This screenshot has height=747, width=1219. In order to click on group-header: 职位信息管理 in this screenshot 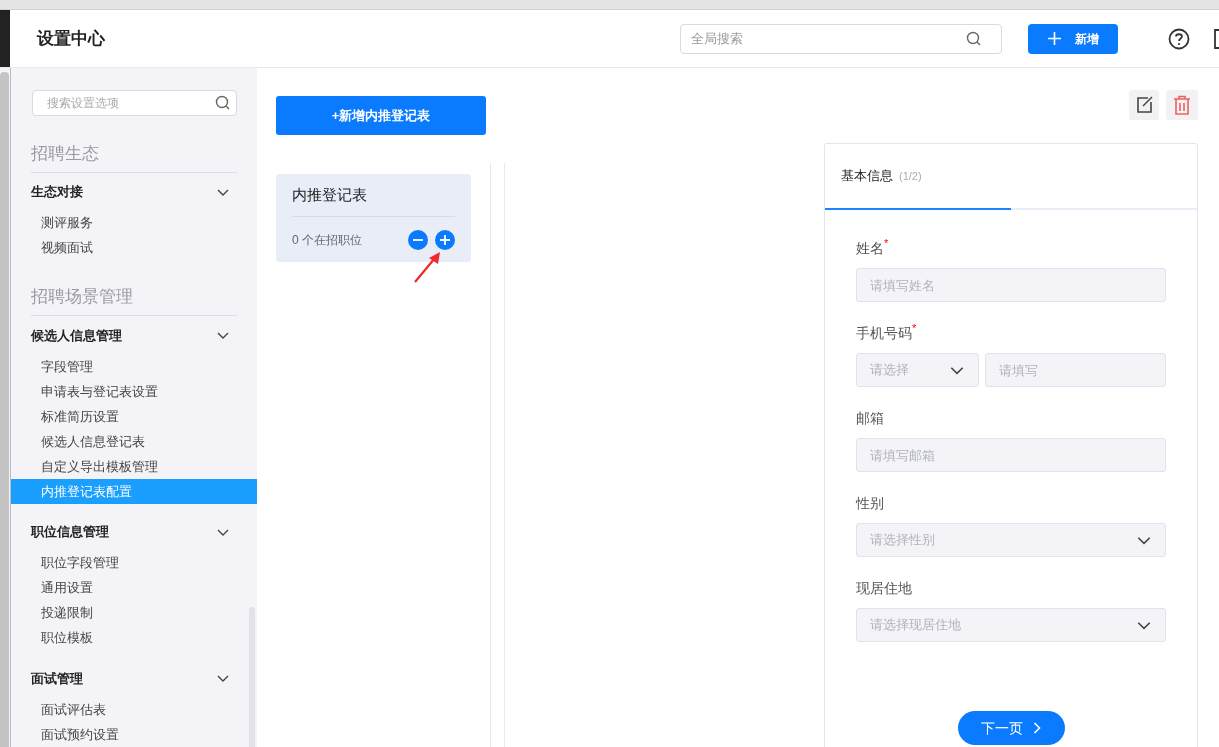, I will do `click(134, 531)`.